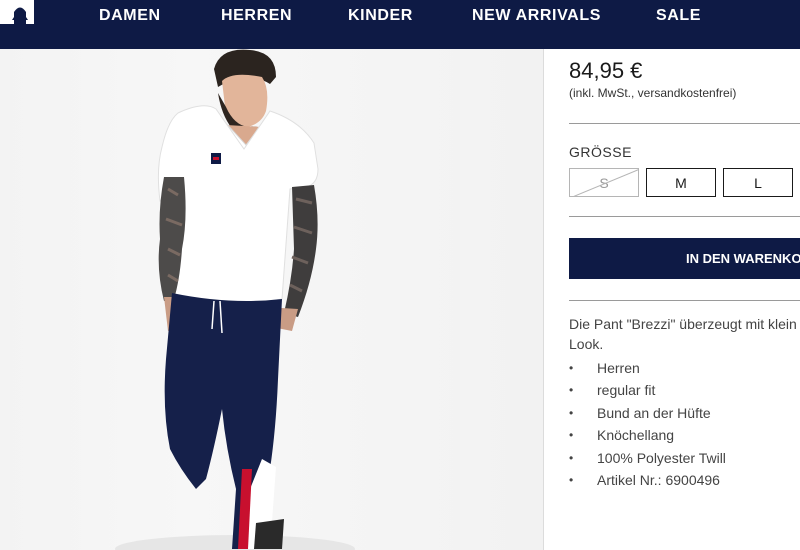 This screenshot has width=800, height=550. Describe the element at coordinates (647, 436) in the screenshot. I see `list-item: Knöchellang` at that location.